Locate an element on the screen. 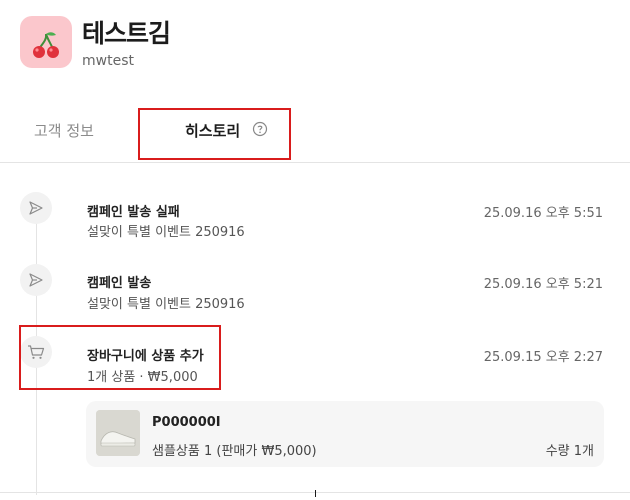 The height and width of the screenshot is (500, 630). cherry-icon is located at coordinates (46, 45).